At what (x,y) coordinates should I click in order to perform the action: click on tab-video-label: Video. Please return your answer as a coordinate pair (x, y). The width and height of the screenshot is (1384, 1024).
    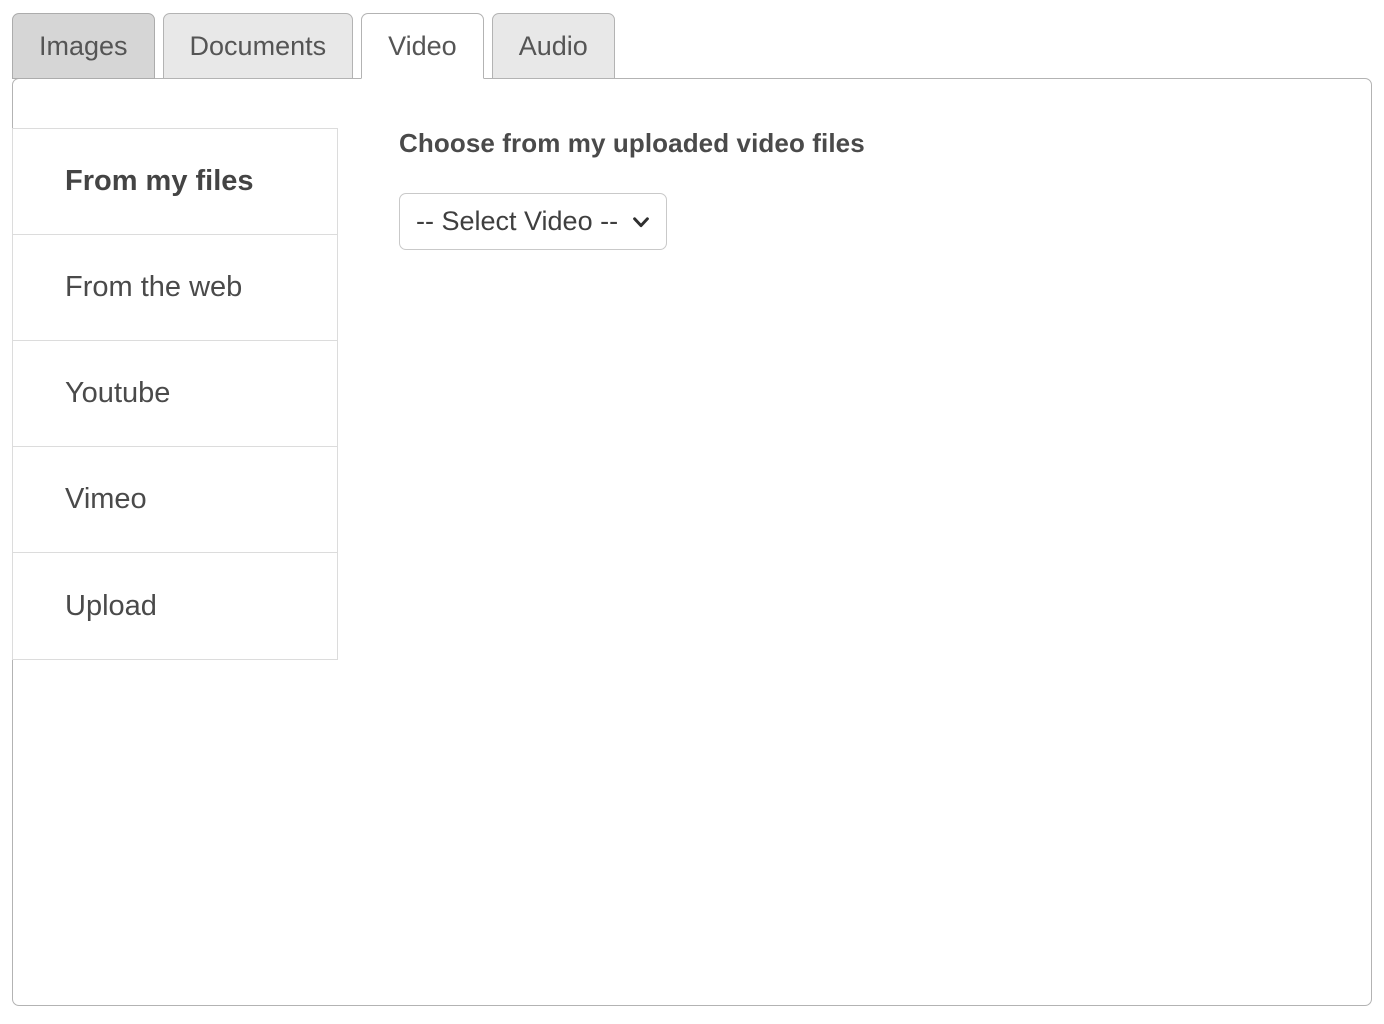
    Looking at the image, I should click on (422, 45).